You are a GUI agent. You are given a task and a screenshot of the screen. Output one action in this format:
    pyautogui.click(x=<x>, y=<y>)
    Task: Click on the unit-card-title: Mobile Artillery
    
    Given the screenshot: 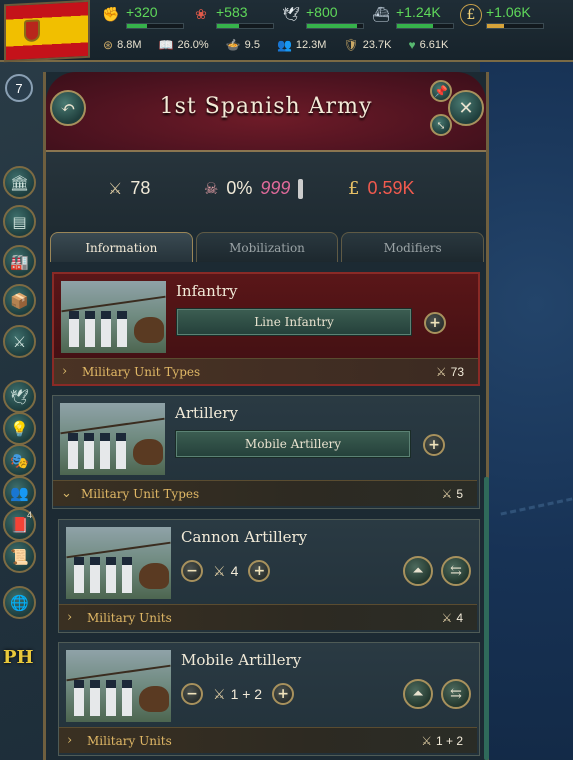 What is the action you would take?
    pyautogui.click(x=241, y=660)
    